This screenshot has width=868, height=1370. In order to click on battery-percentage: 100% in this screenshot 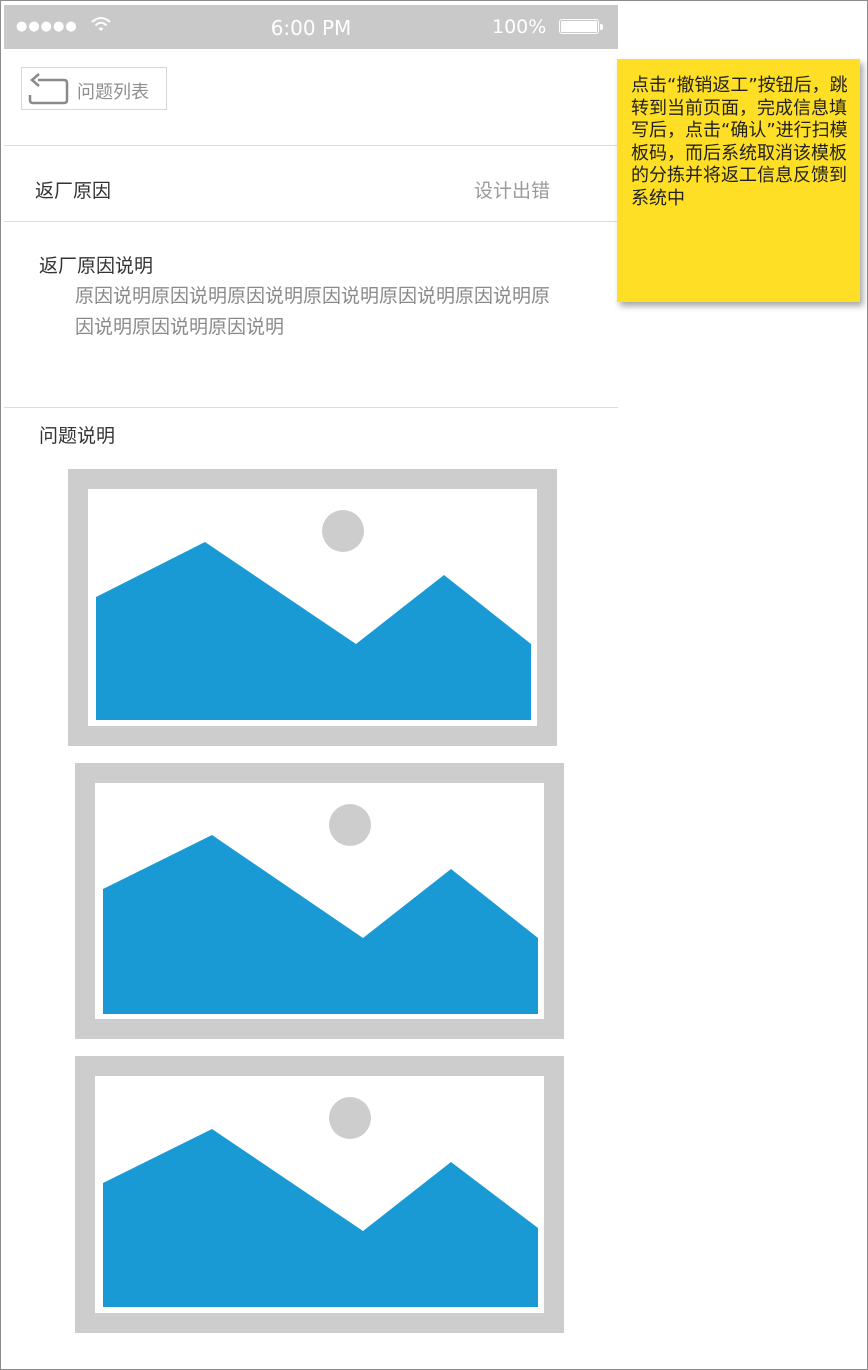, I will do `click(519, 27)`.